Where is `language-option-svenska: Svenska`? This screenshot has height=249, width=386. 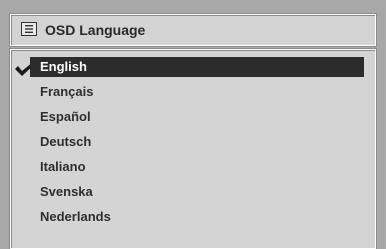 language-option-svenska: Svenska is located at coordinates (197, 192).